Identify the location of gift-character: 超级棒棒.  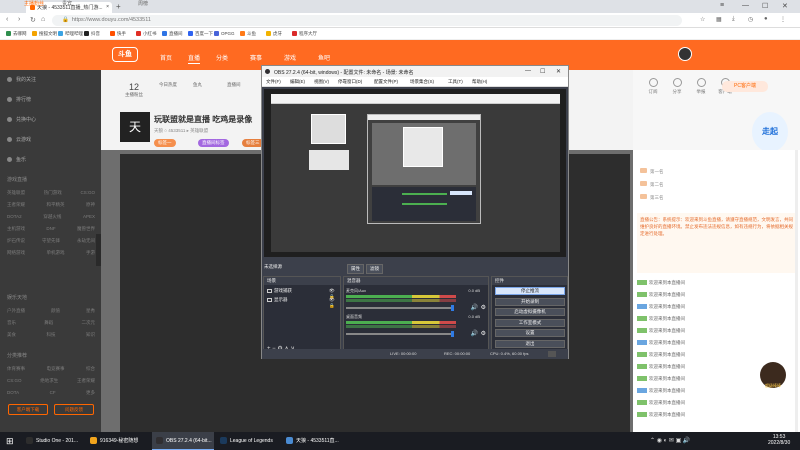
(773, 375).